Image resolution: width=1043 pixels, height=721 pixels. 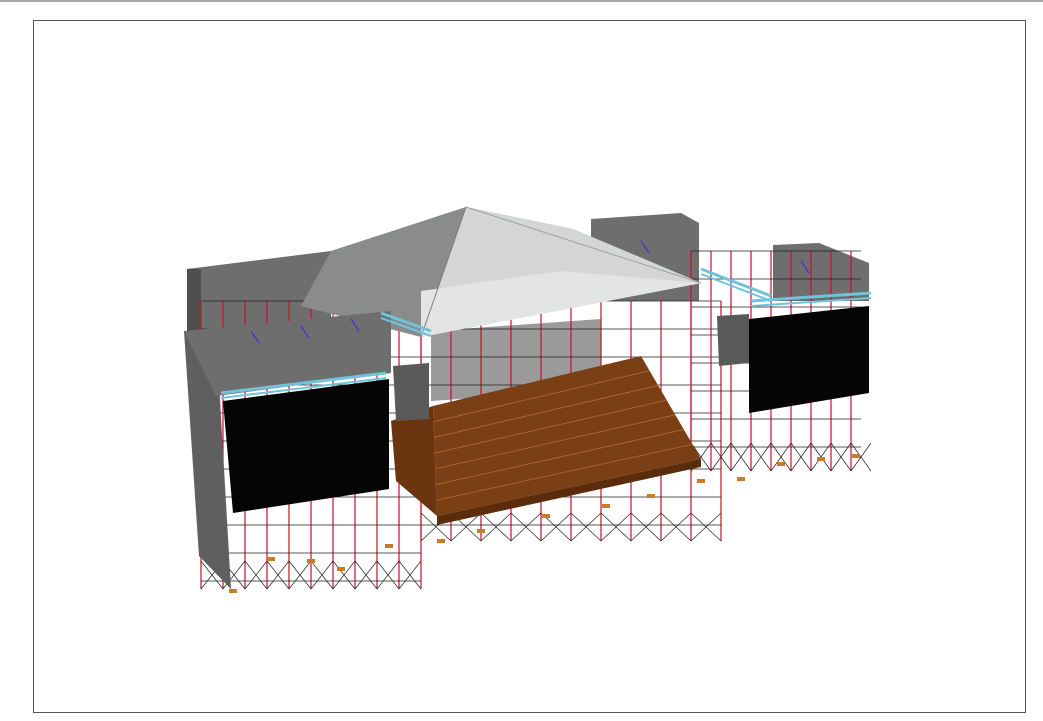 I want to click on speaker-array-left, so click(x=411, y=392).